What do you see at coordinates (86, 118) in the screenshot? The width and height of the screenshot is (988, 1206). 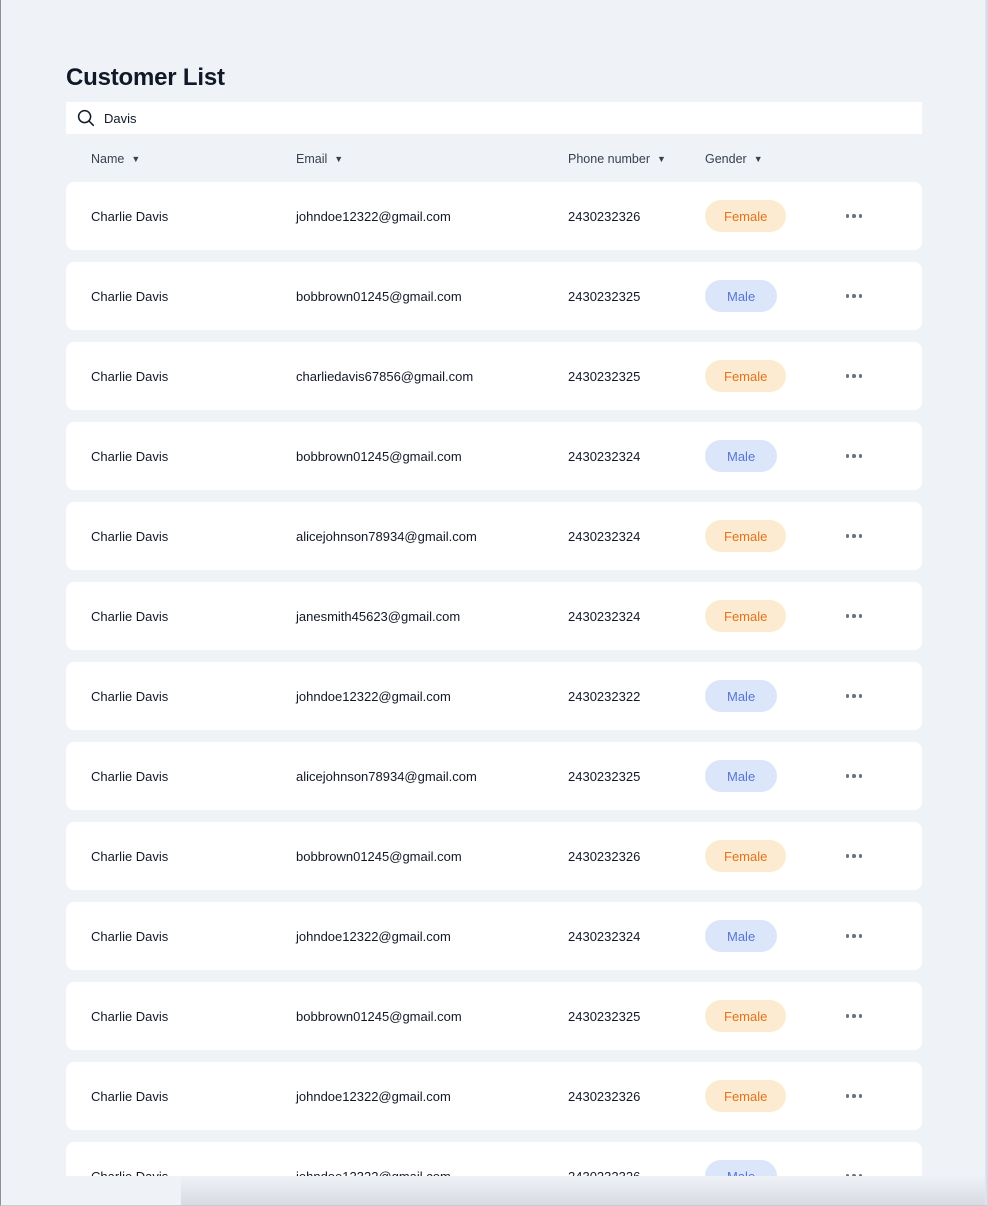 I see `search-icon` at bounding box center [86, 118].